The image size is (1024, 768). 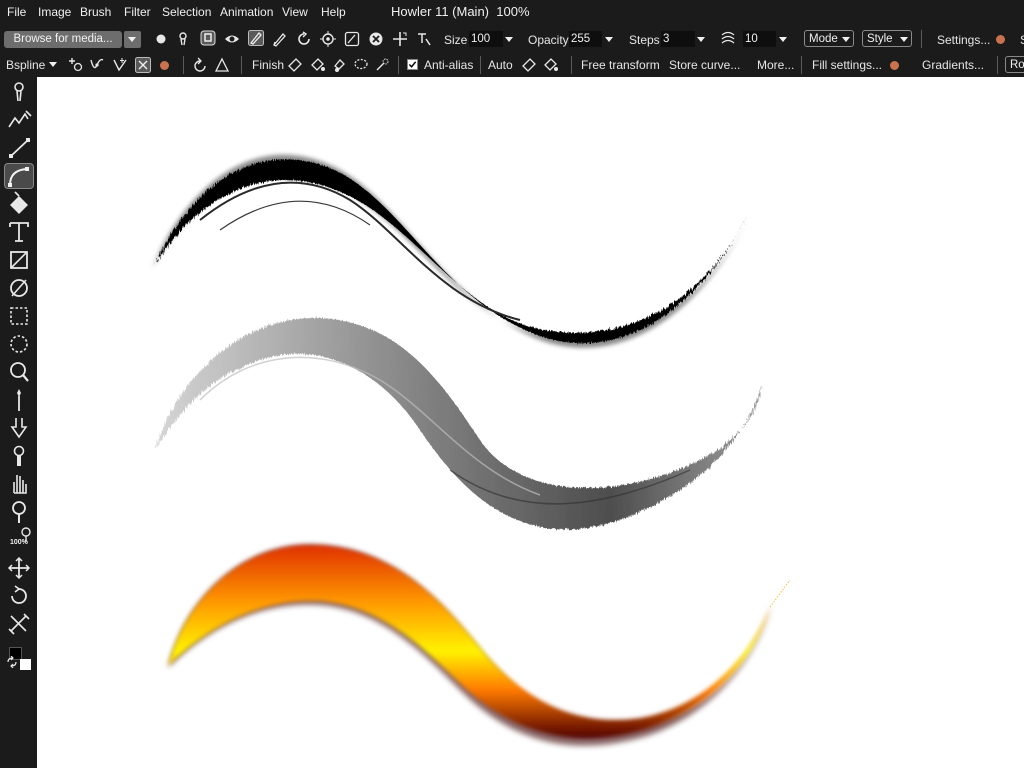 I want to click on stamp-icon, so click(x=208, y=38).